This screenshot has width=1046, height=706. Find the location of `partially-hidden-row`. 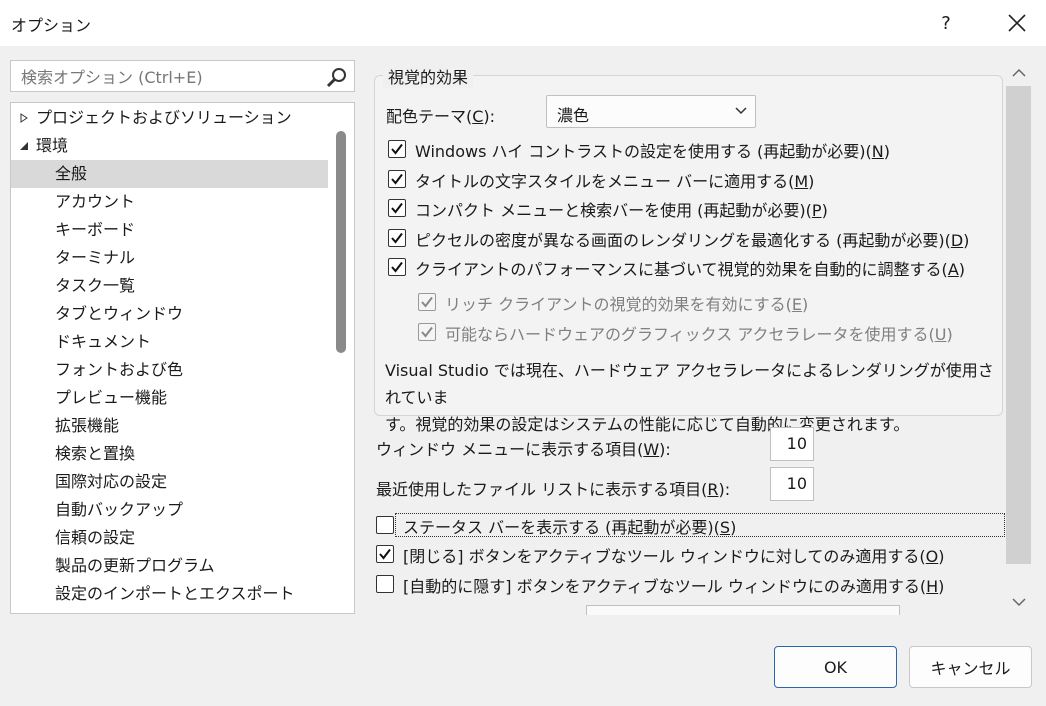

partially-hidden-row is located at coordinates (689, 610).